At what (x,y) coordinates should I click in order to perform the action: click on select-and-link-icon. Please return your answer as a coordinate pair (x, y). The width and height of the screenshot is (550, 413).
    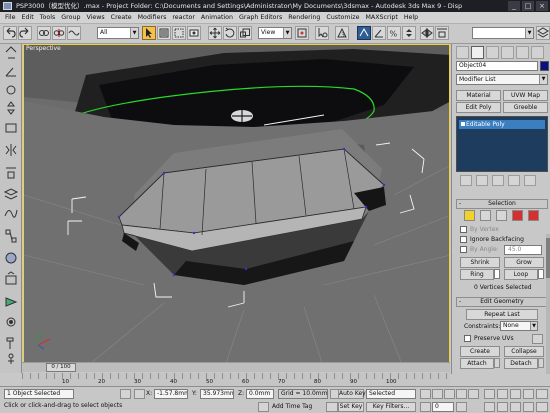
    Looking at the image, I should click on (44, 33).